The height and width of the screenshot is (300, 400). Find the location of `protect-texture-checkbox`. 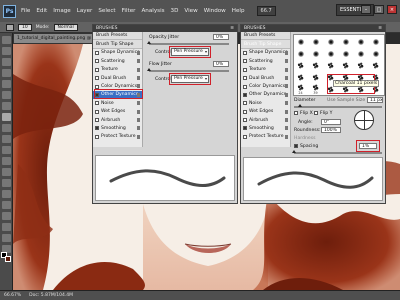

protect-texture-checkbox is located at coordinates (245, 136).